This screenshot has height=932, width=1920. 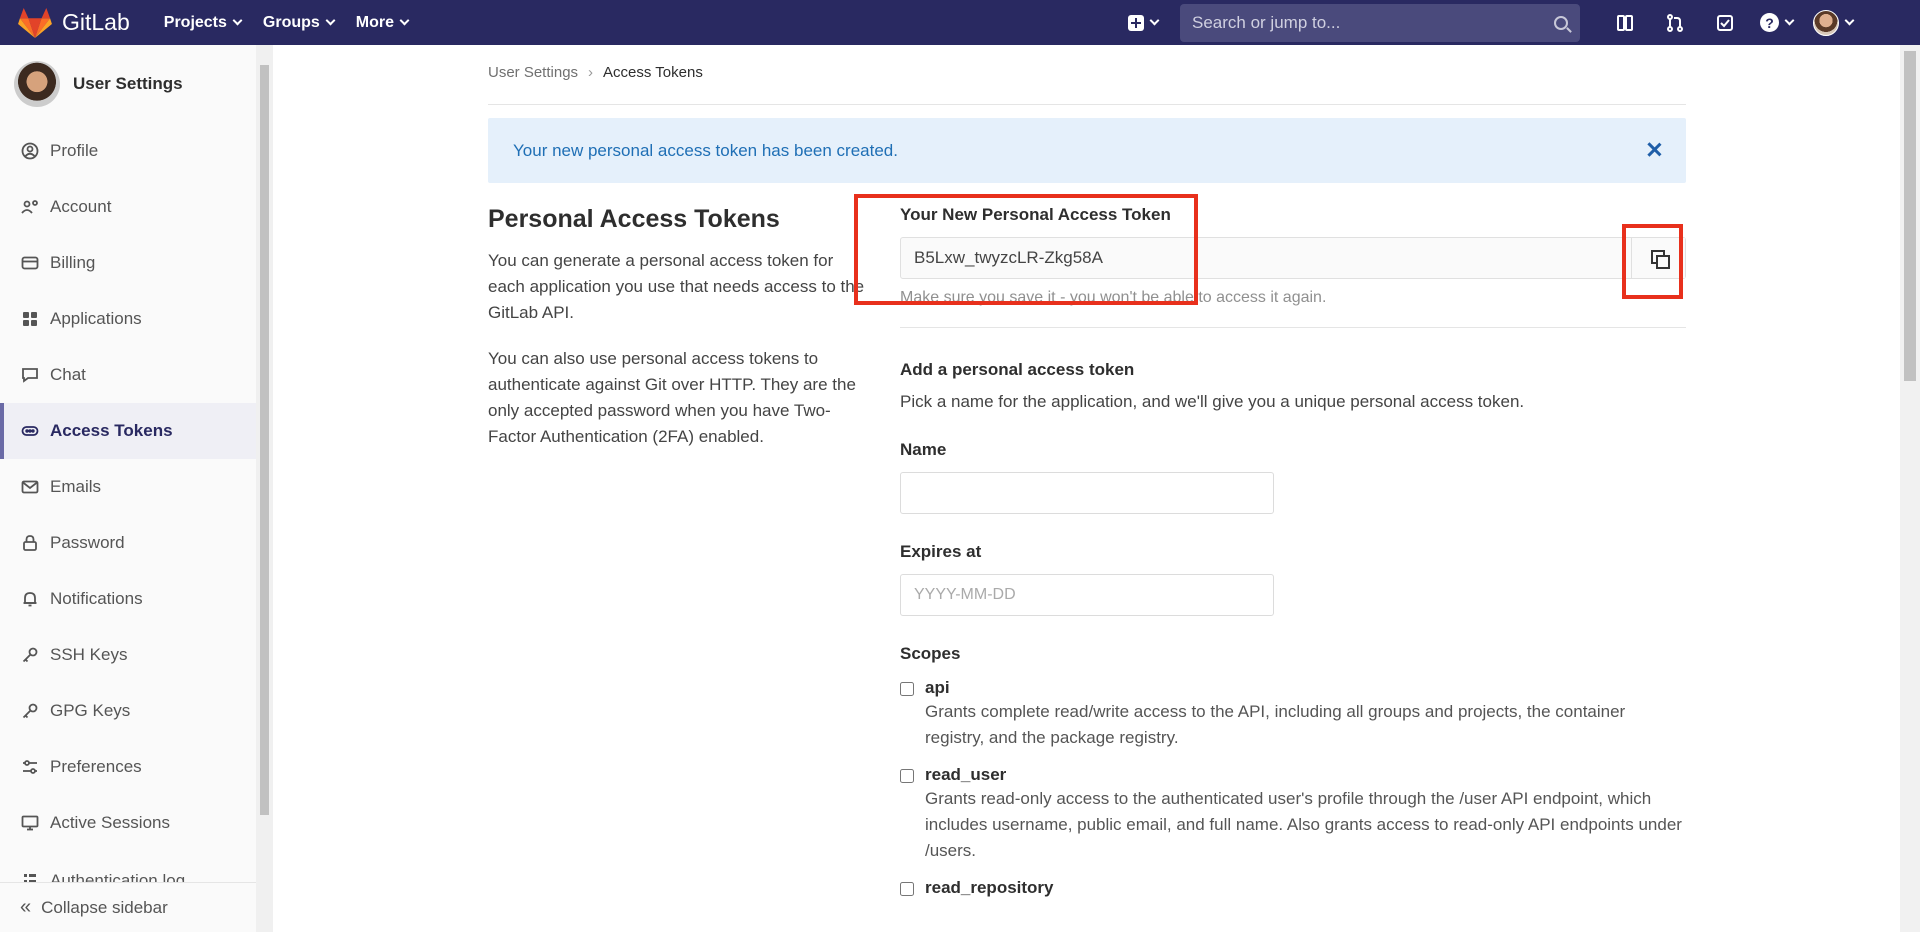 I want to click on scope-read-user-checkbox, so click(x=907, y=776).